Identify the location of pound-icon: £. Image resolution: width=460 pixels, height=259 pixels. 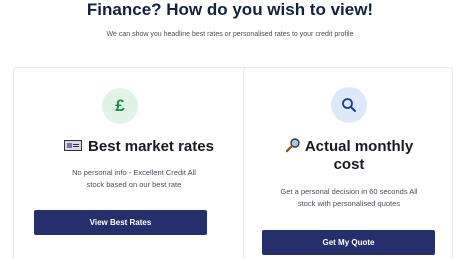
(120, 106).